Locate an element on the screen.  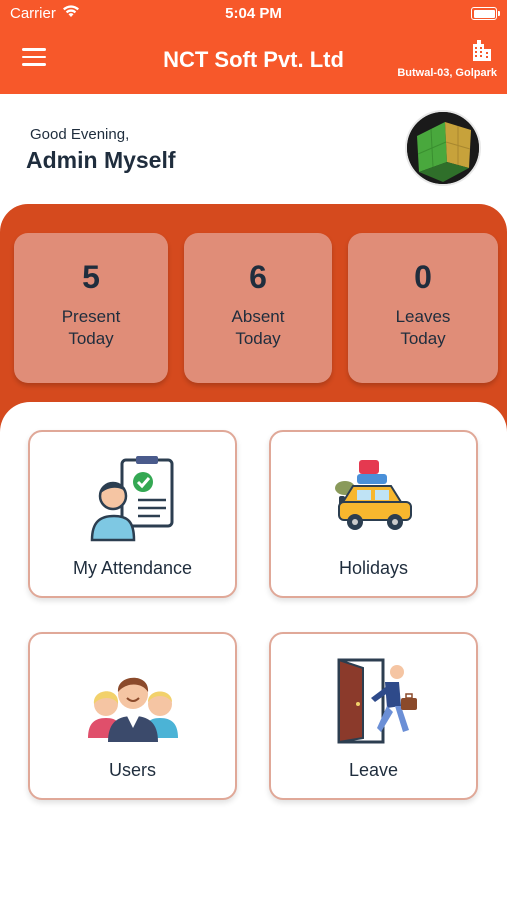
leave-button: Leave is located at coordinates (373, 716).